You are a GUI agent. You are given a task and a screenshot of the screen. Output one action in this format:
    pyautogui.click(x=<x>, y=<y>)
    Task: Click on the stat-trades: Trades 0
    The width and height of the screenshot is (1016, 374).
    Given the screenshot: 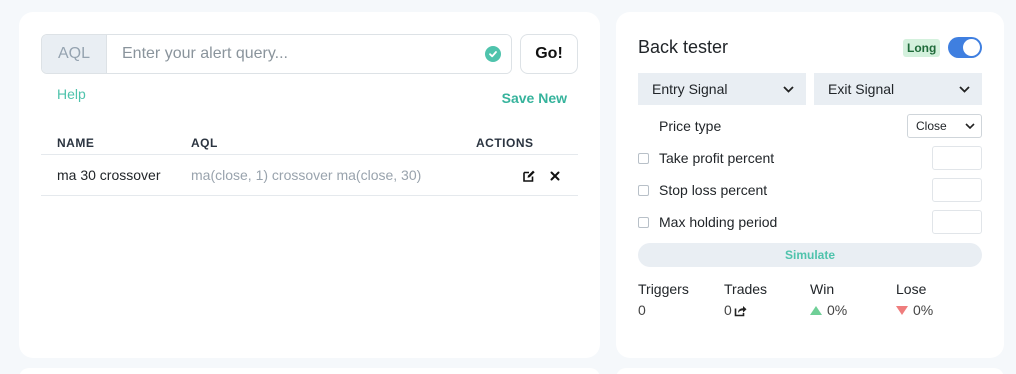 What is the action you would take?
    pyautogui.click(x=745, y=299)
    